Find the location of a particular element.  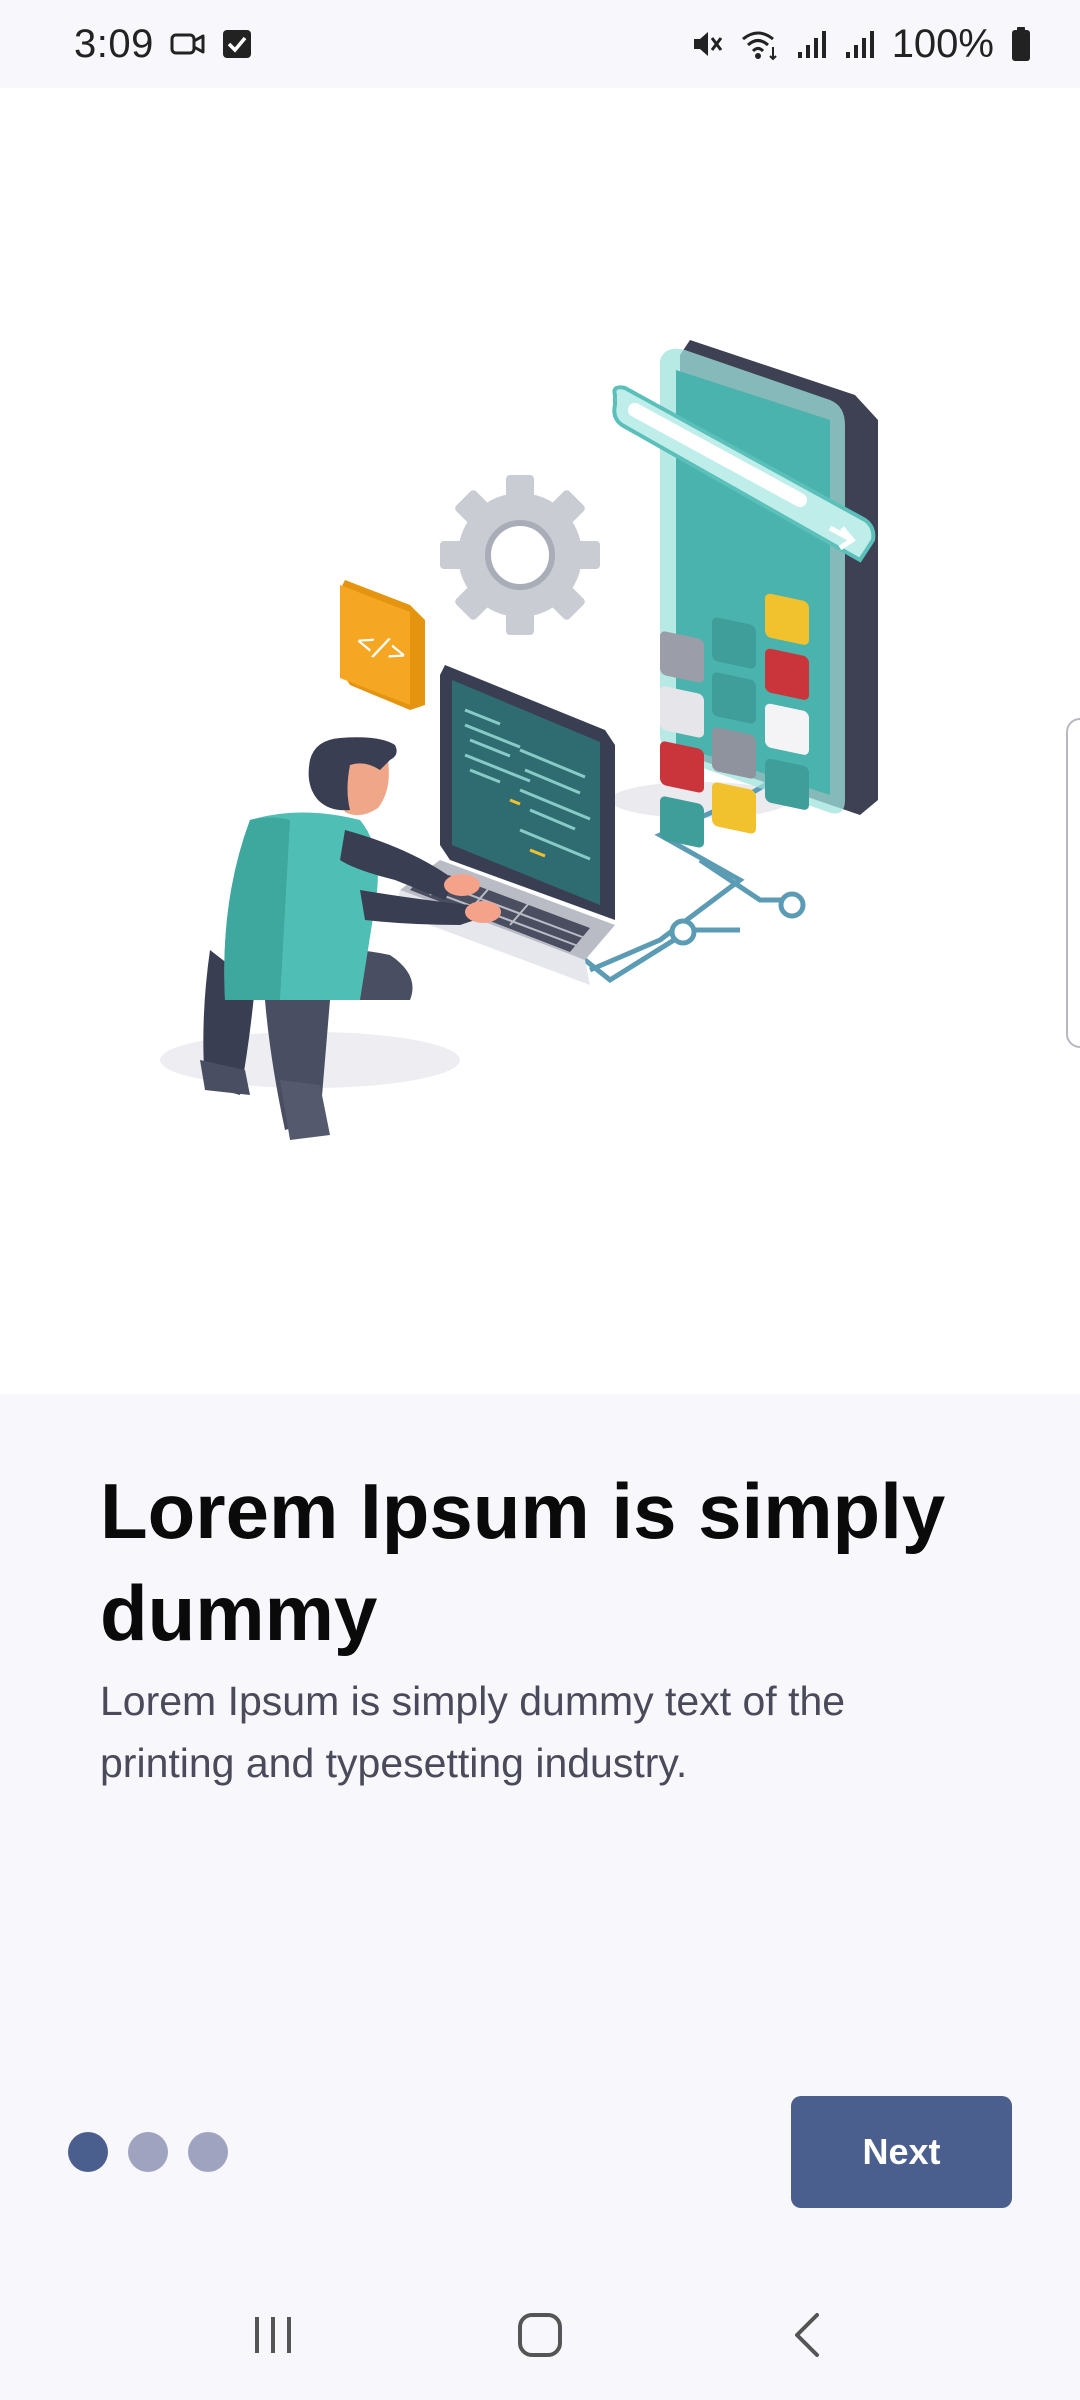

recent-apps-icon is located at coordinates (273, 2335).